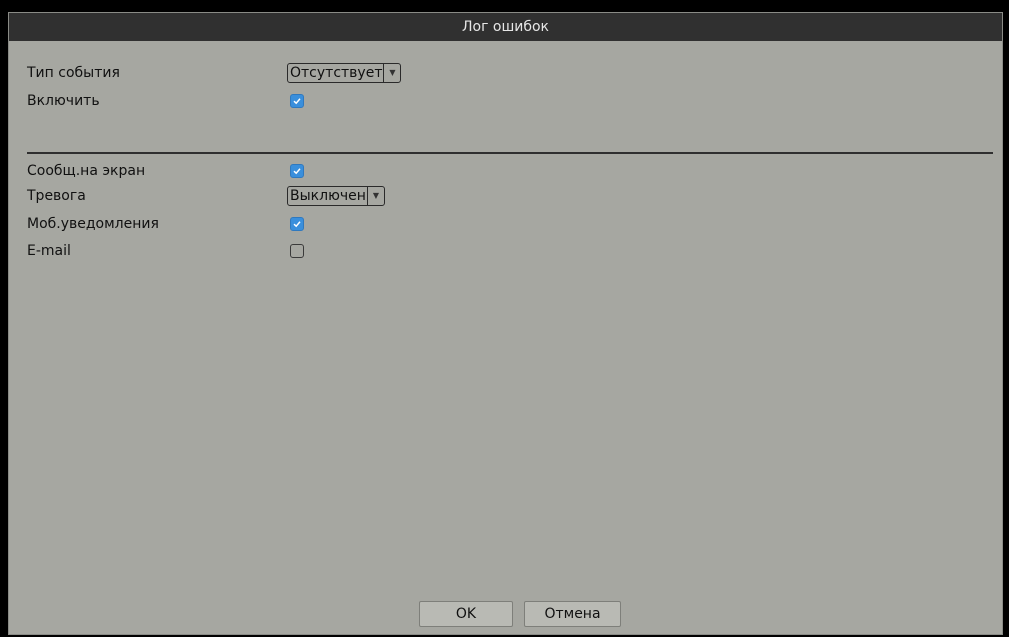  Describe the element at coordinates (507, 251) in the screenshot. I see `email-row: E-mail` at that location.